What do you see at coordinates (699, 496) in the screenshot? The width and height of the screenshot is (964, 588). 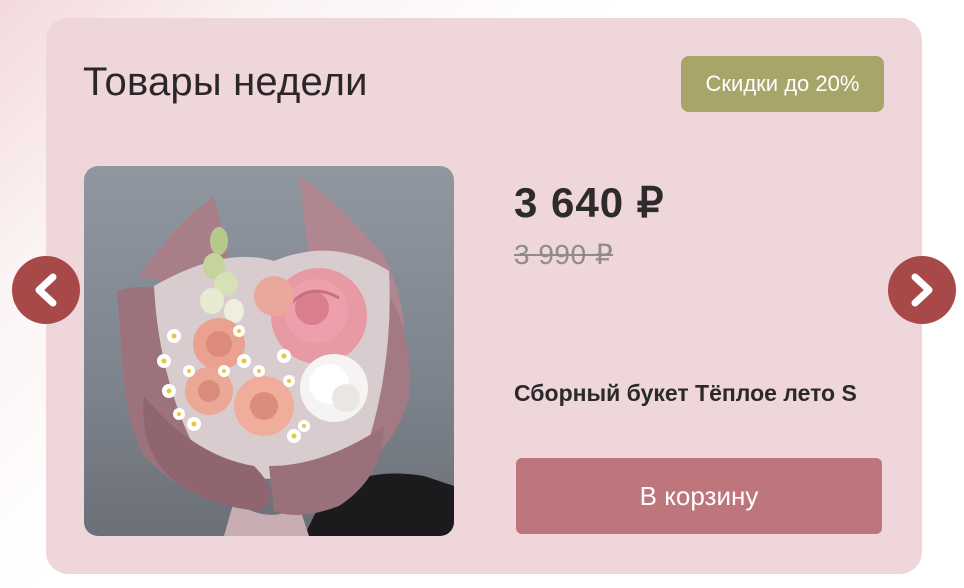 I see `add-to-cart-button: В корзину` at bounding box center [699, 496].